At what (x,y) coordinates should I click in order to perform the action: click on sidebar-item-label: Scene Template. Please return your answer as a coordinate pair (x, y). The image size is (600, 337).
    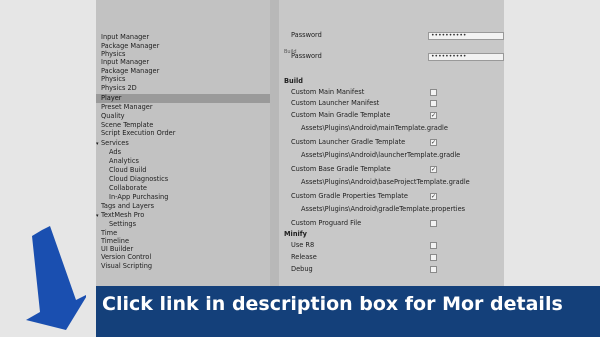
    Looking at the image, I should click on (127, 125).